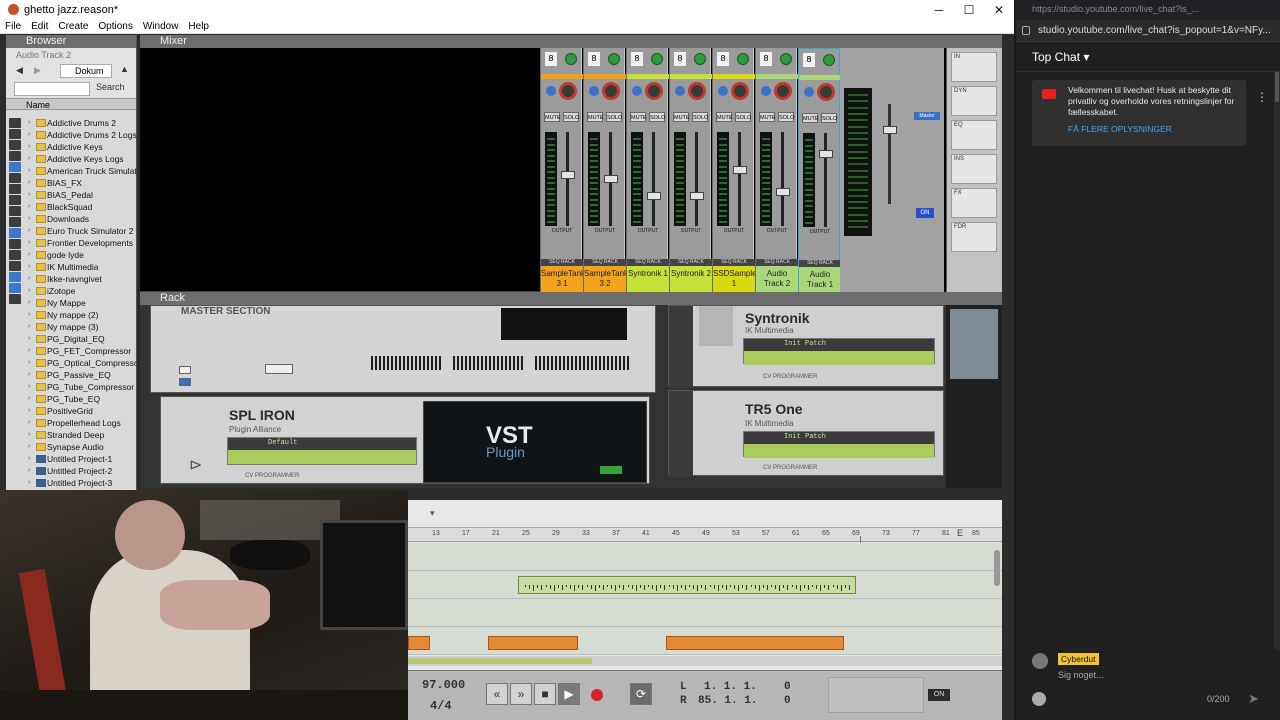  Describe the element at coordinates (569, 694) in the screenshot. I see `play-button: ▶` at that location.